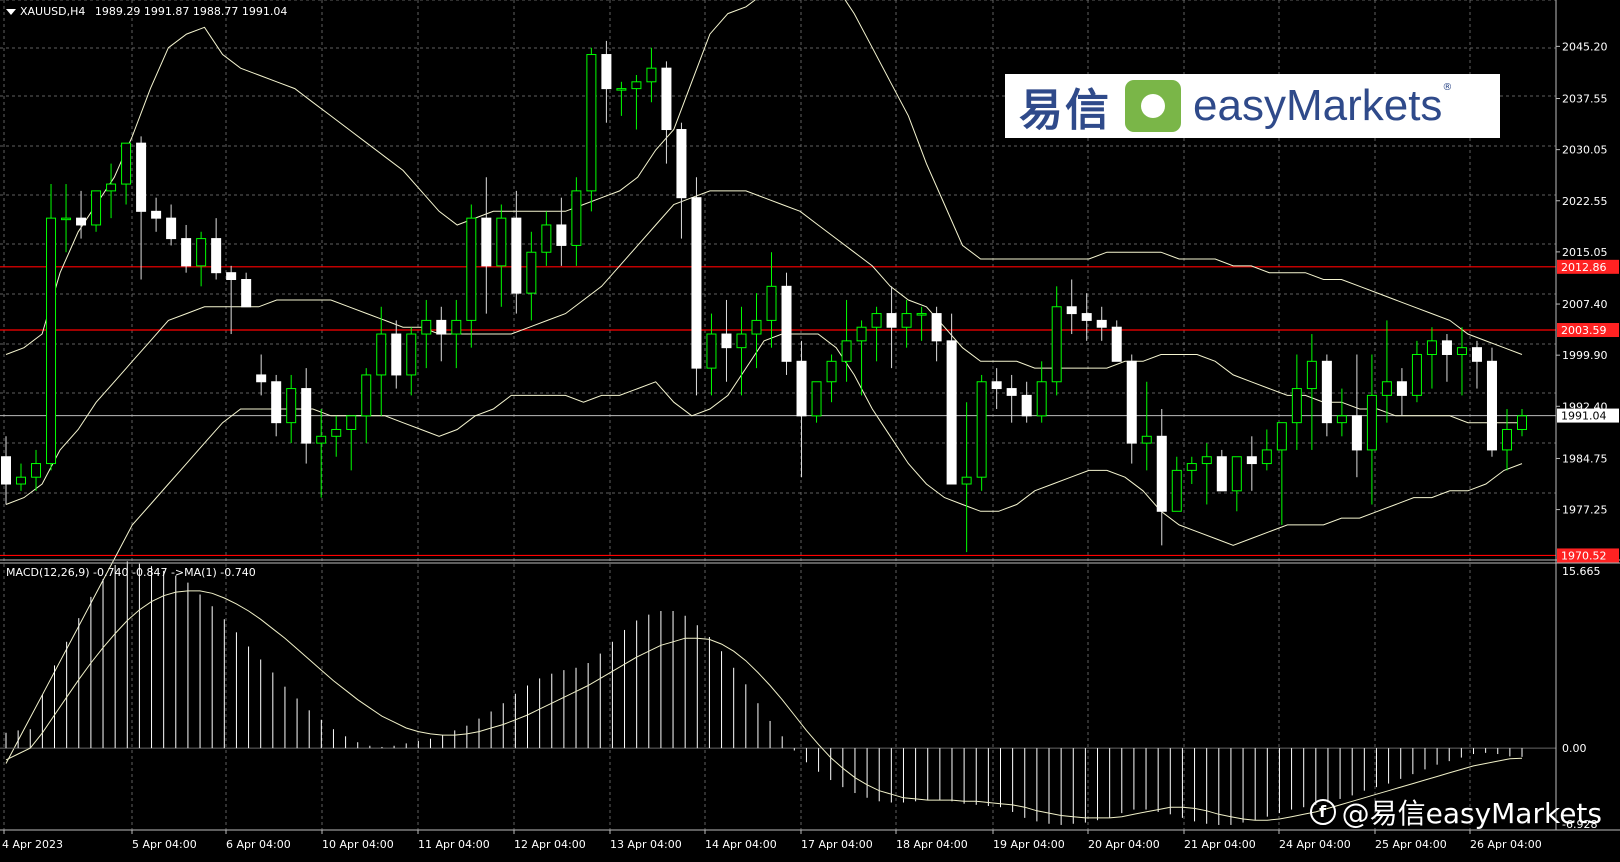  What do you see at coordinates (1584, 330) in the screenshot?
I see `level-label: 2003.59` at bounding box center [1584, 330].